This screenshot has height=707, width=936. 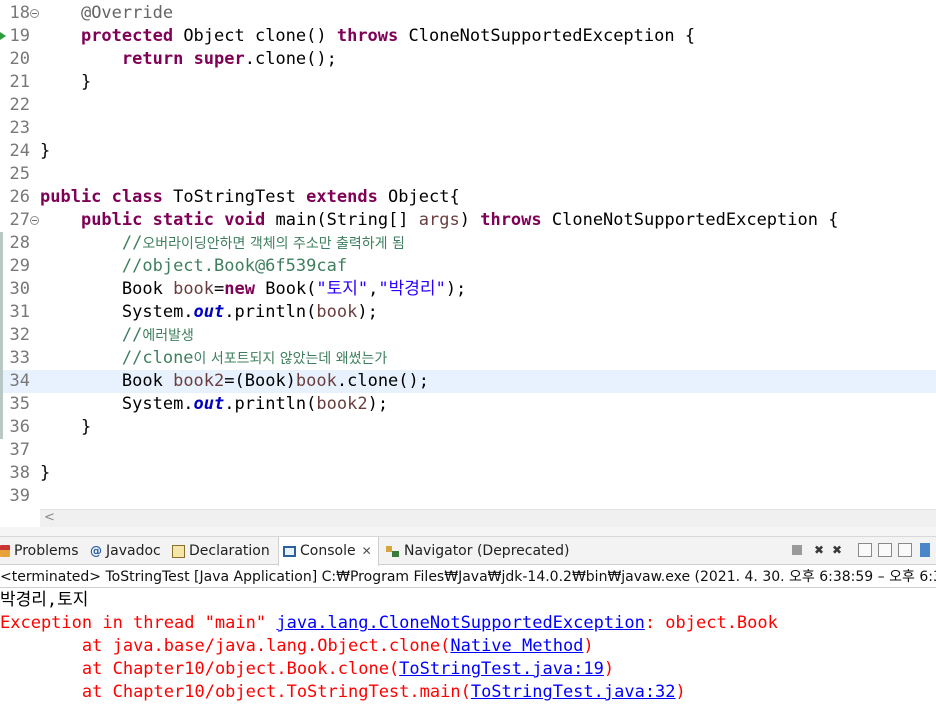 What do you see at coordinates (925, 550) in the screenshot?
I see `pin-console-icon` at bounding box center [925, 550].